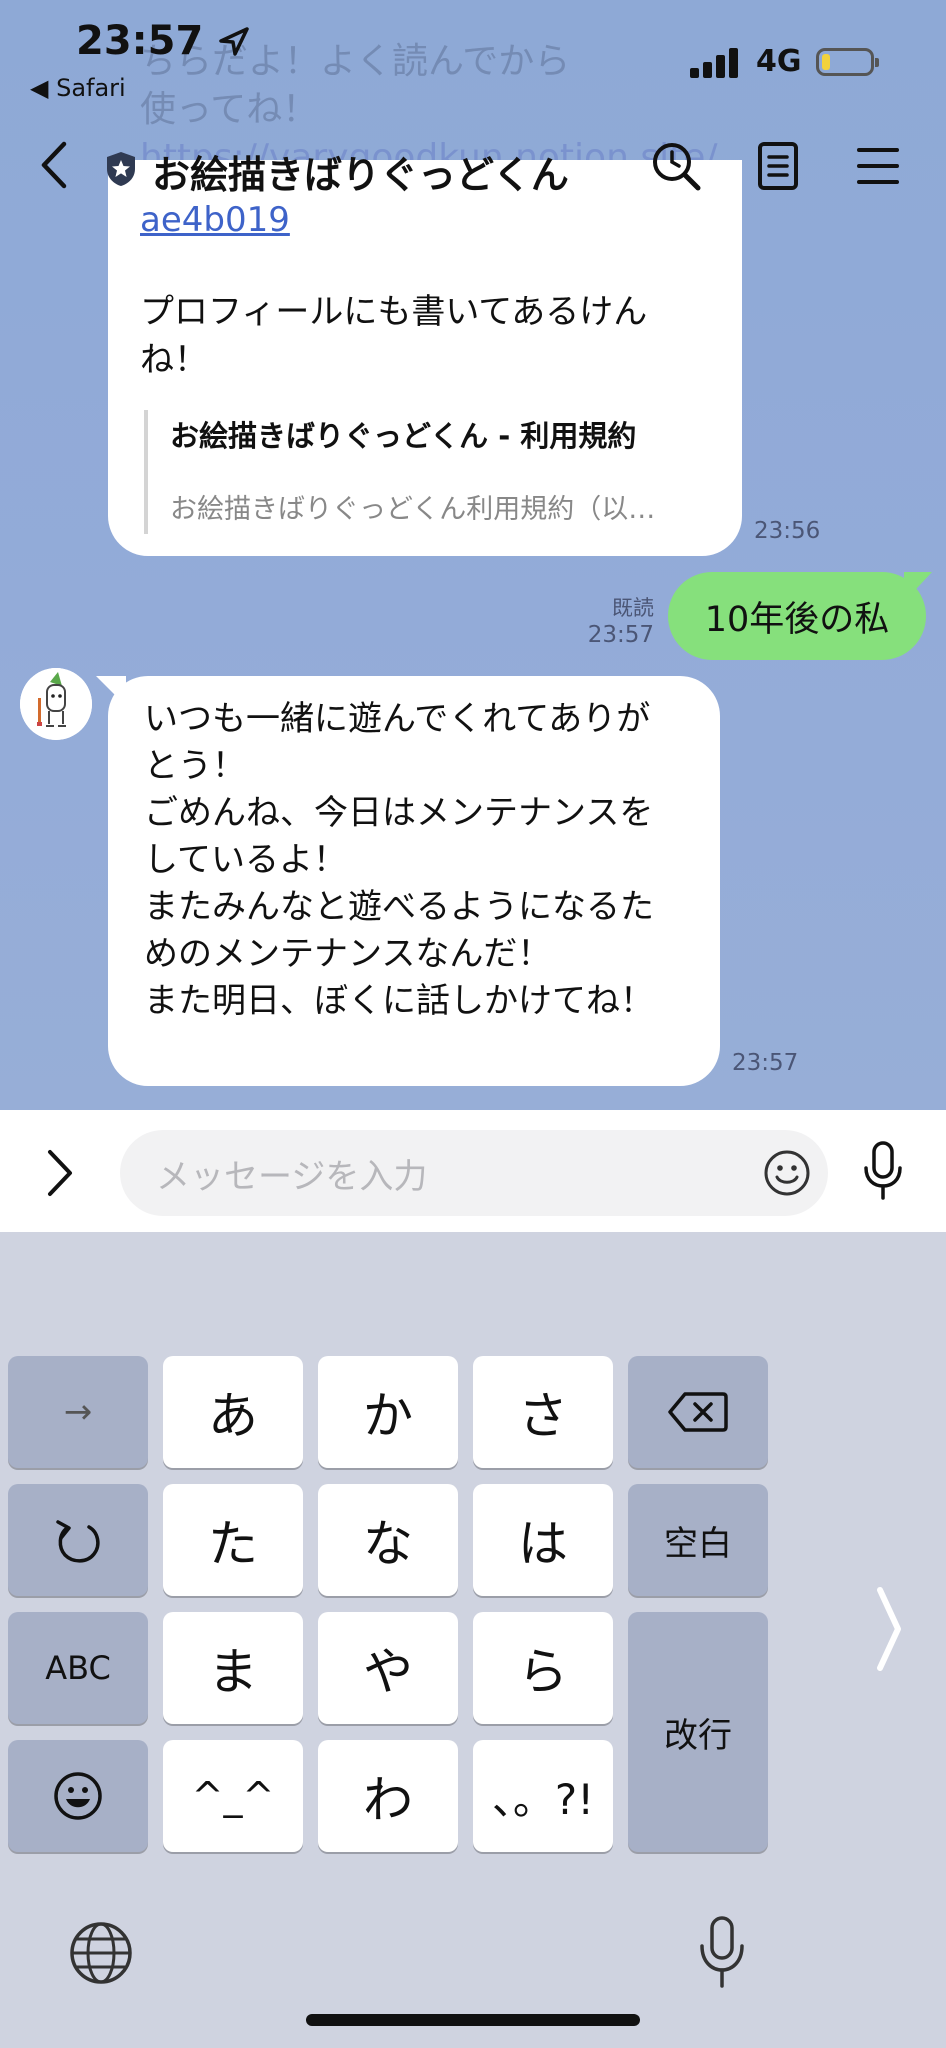 The height and width of the screenshot is (2048, 946). I want to click on status-time: 23:57, so click(163, 41).